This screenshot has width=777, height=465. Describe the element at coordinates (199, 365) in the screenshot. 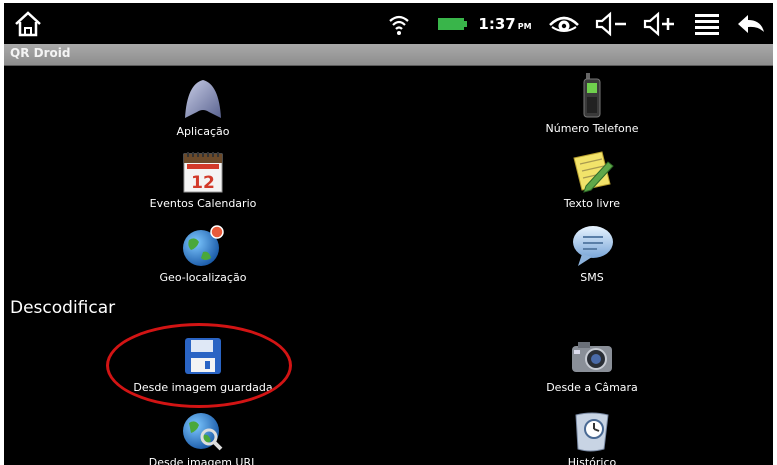

I see `highlight-circle-annotation` at that location.